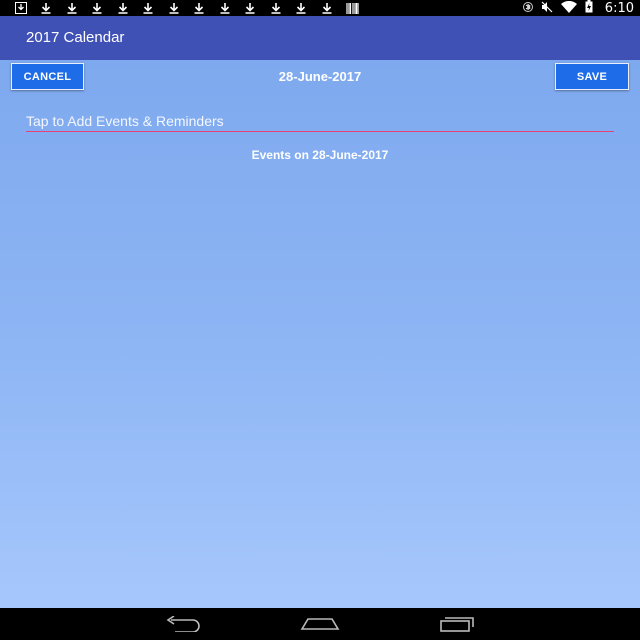 This screenshot has height=640, width=640. I want to click on events-list-label: Events on 28-June-2017, so click(320, 155).